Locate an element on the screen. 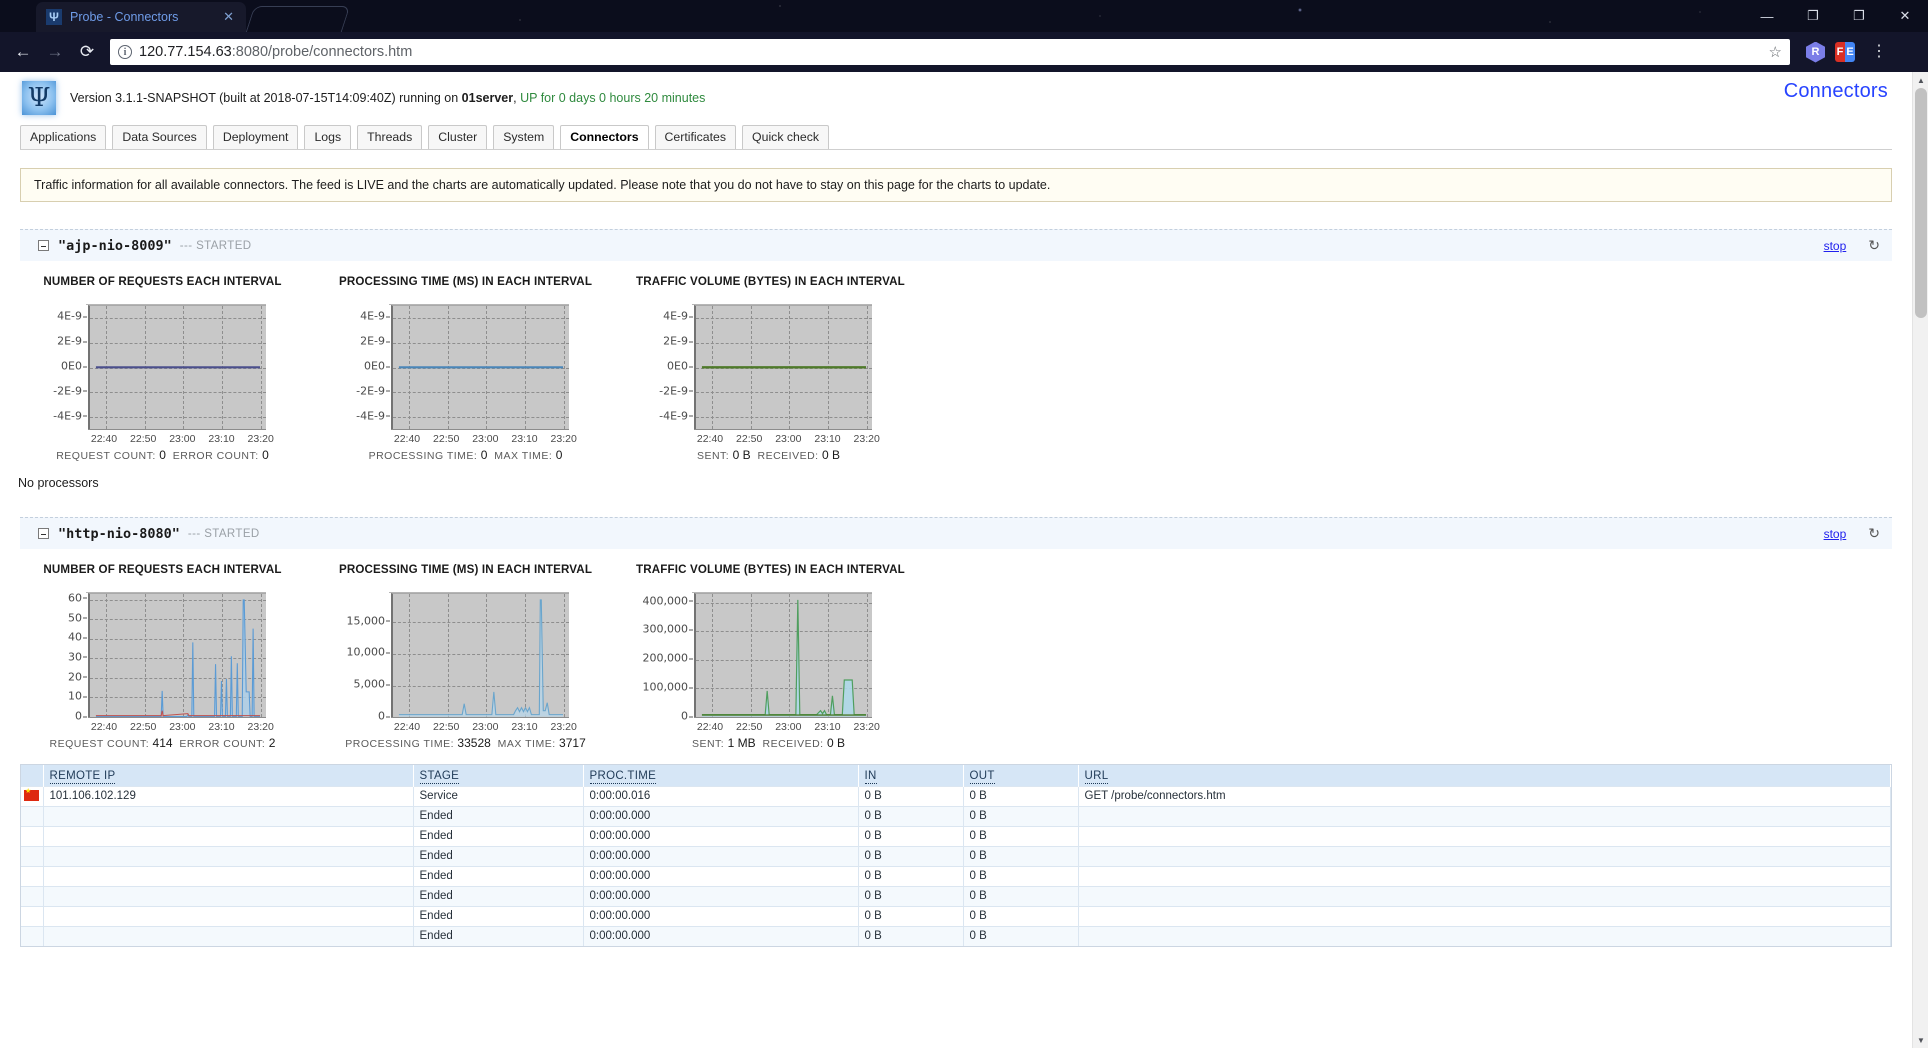  chrome-menu-icon: ⋮ is located at coordinates (1879, 51).